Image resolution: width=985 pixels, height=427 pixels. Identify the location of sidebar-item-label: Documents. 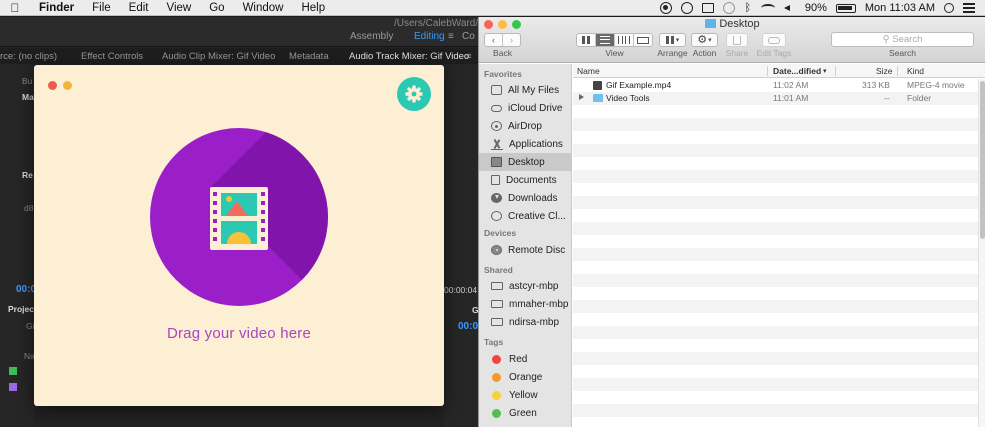
(531, 180).